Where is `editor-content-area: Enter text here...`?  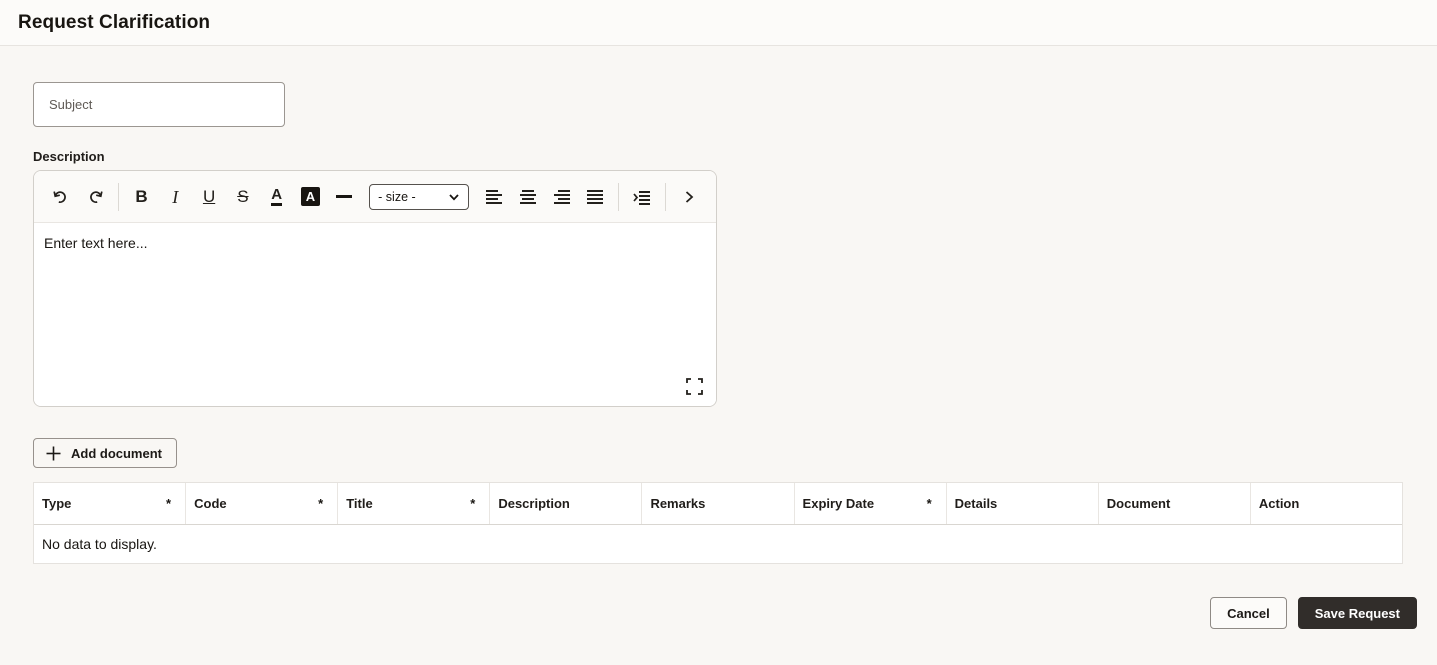 editor-content-area: Enter text here... is located at coordinates (375, 314).